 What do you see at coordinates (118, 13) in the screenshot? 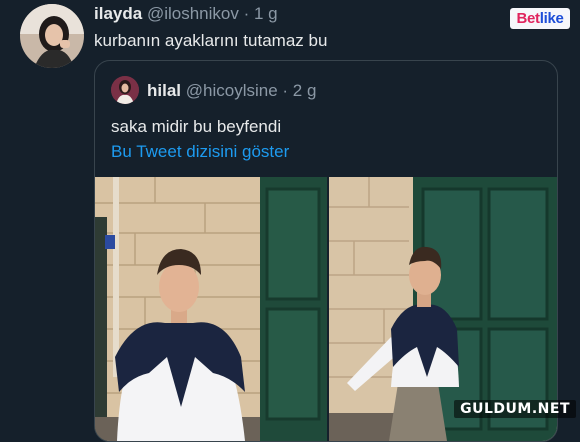
I see `author-name: ilayda` at bounding box center [118, 13].